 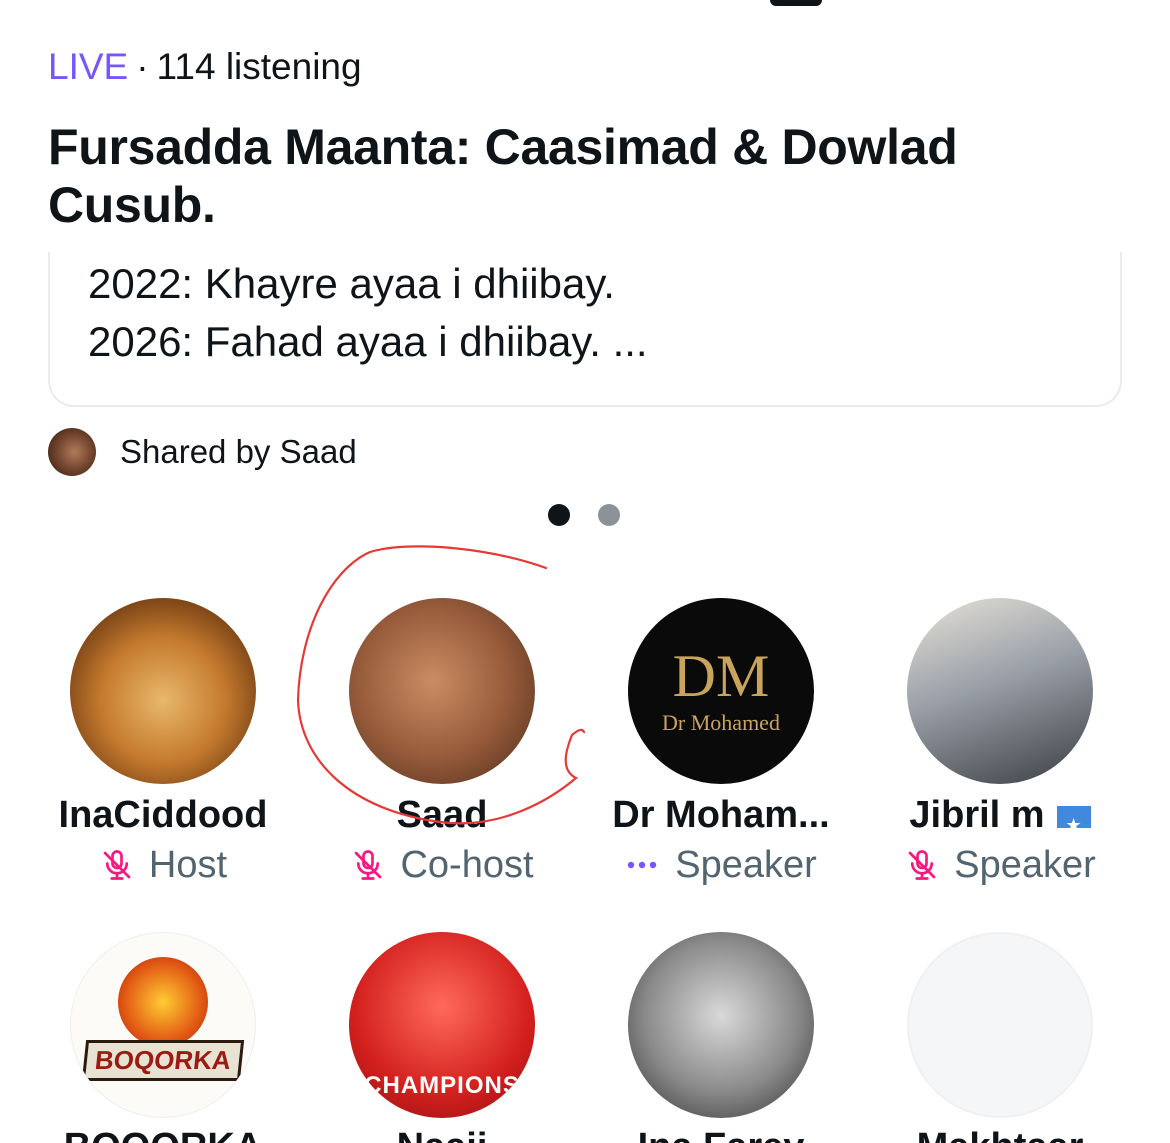 I want to click on participant-naaji: CHAMPIONS, so click(x=442, y=1025).